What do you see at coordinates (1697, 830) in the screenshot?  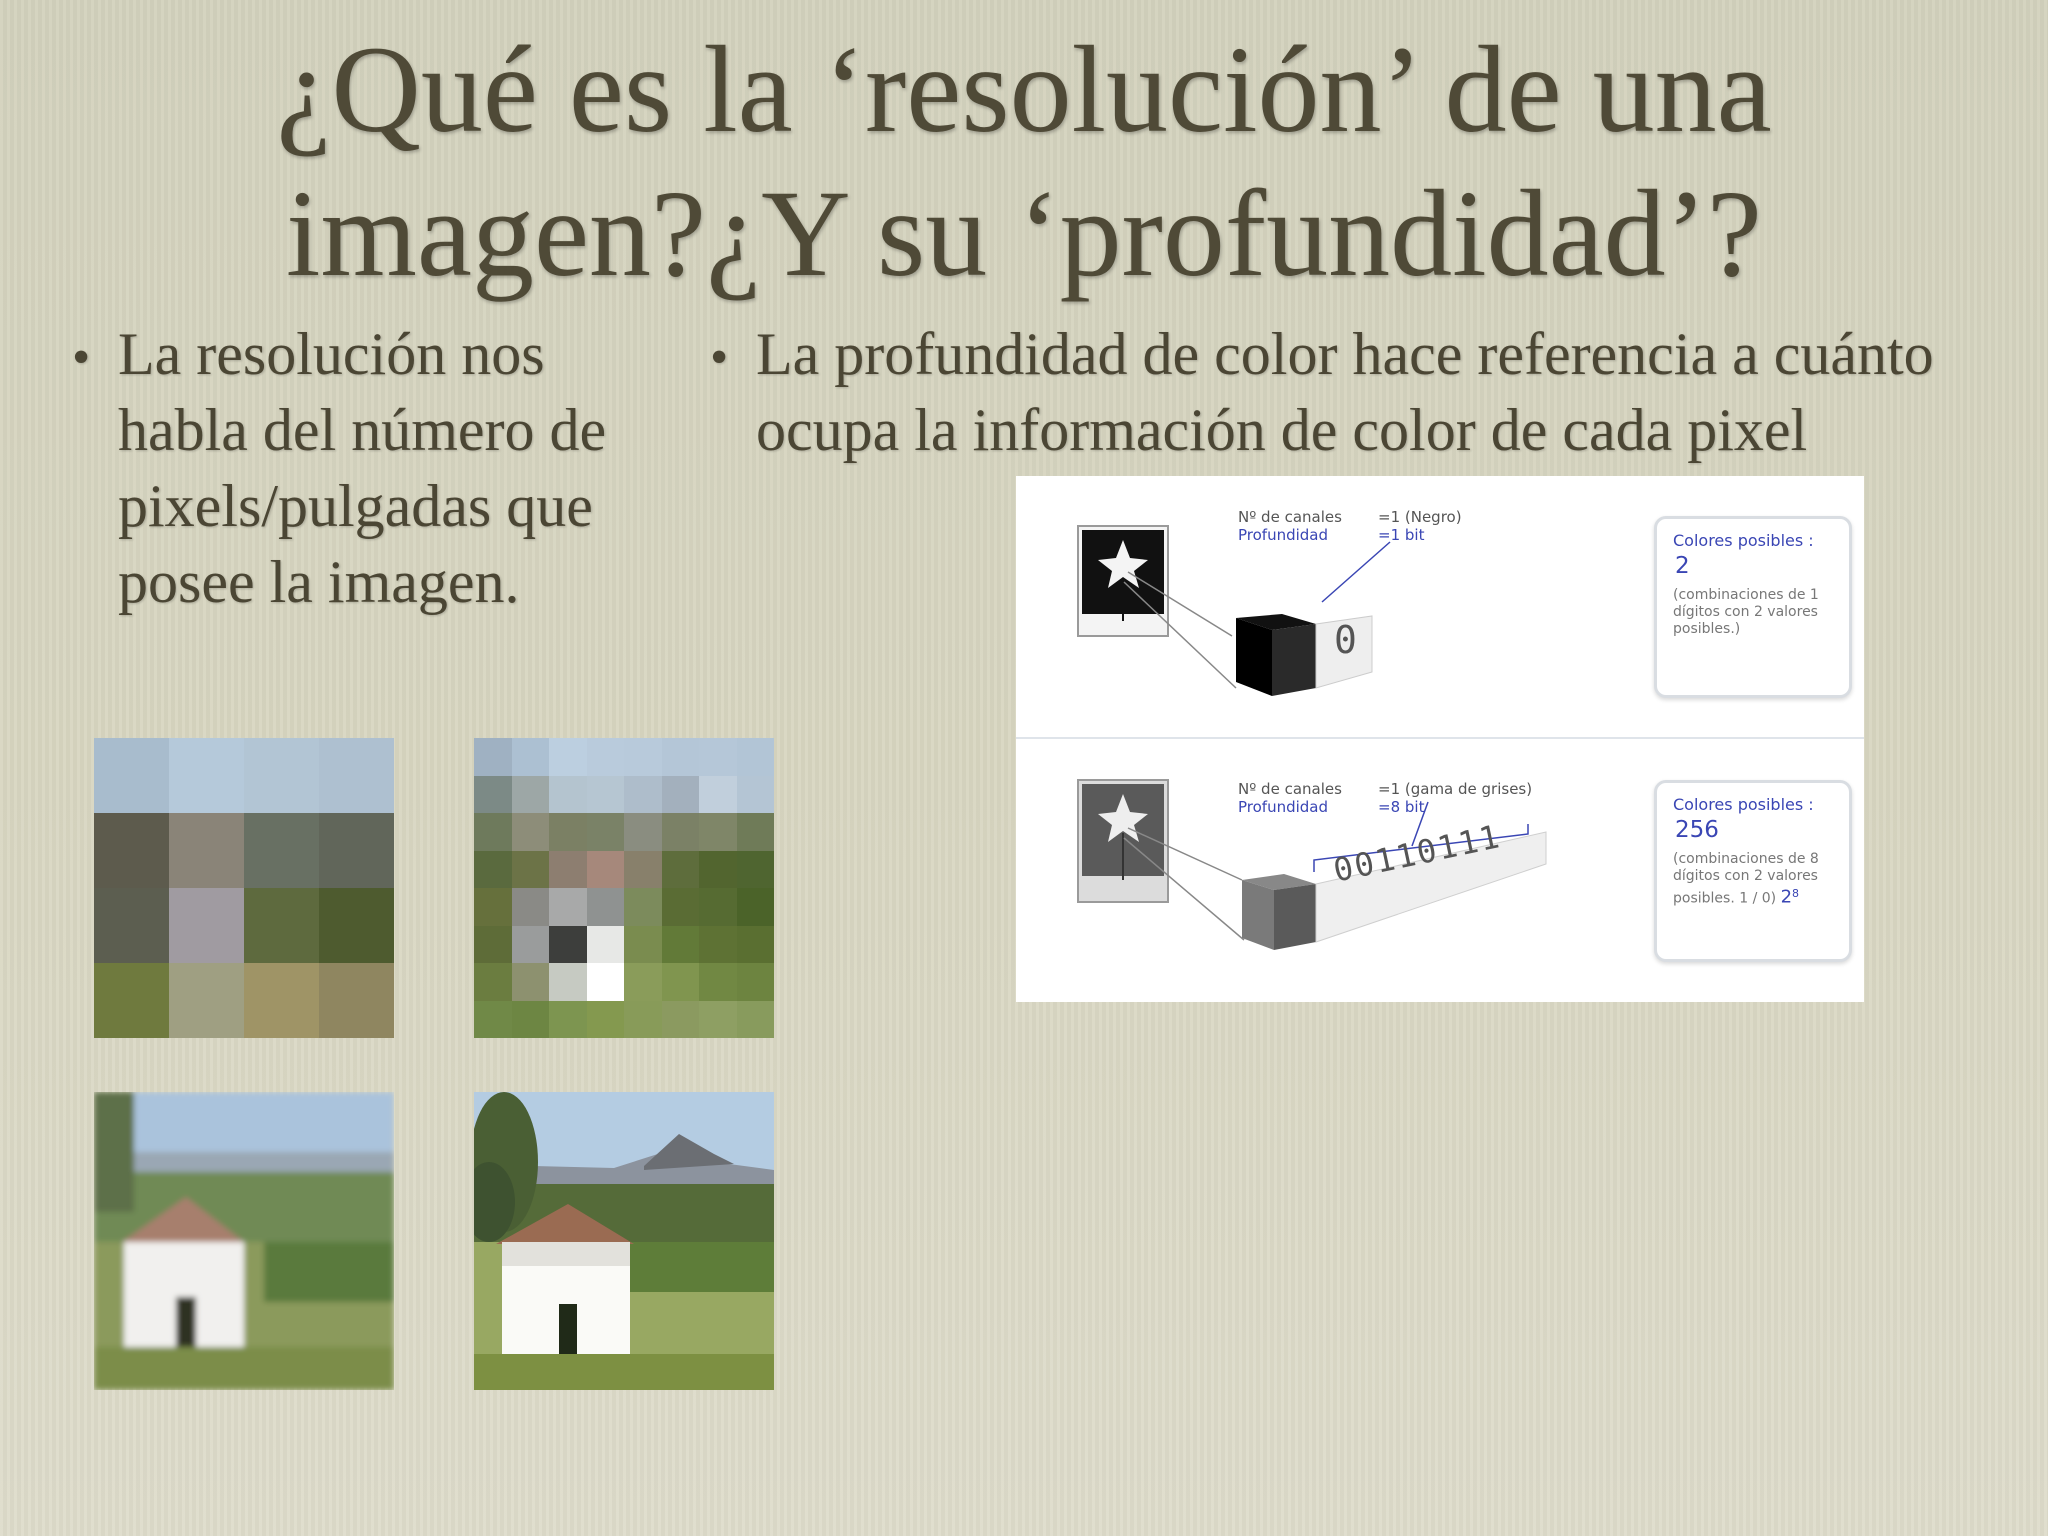 I see `possible-colors-number: 256` at bounding box center [1697, 830].